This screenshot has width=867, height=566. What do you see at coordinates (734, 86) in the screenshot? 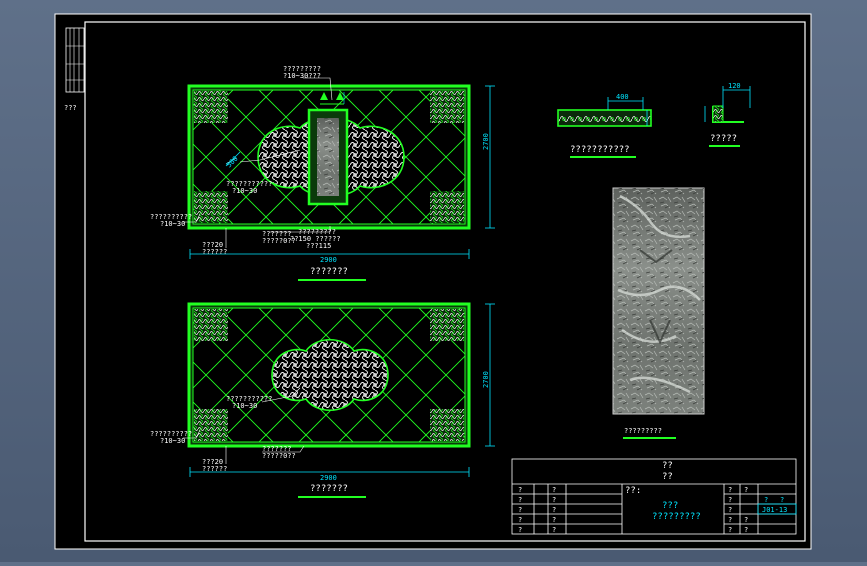
I see `dim-detail-2: 120` at bounding box center [734, 86].